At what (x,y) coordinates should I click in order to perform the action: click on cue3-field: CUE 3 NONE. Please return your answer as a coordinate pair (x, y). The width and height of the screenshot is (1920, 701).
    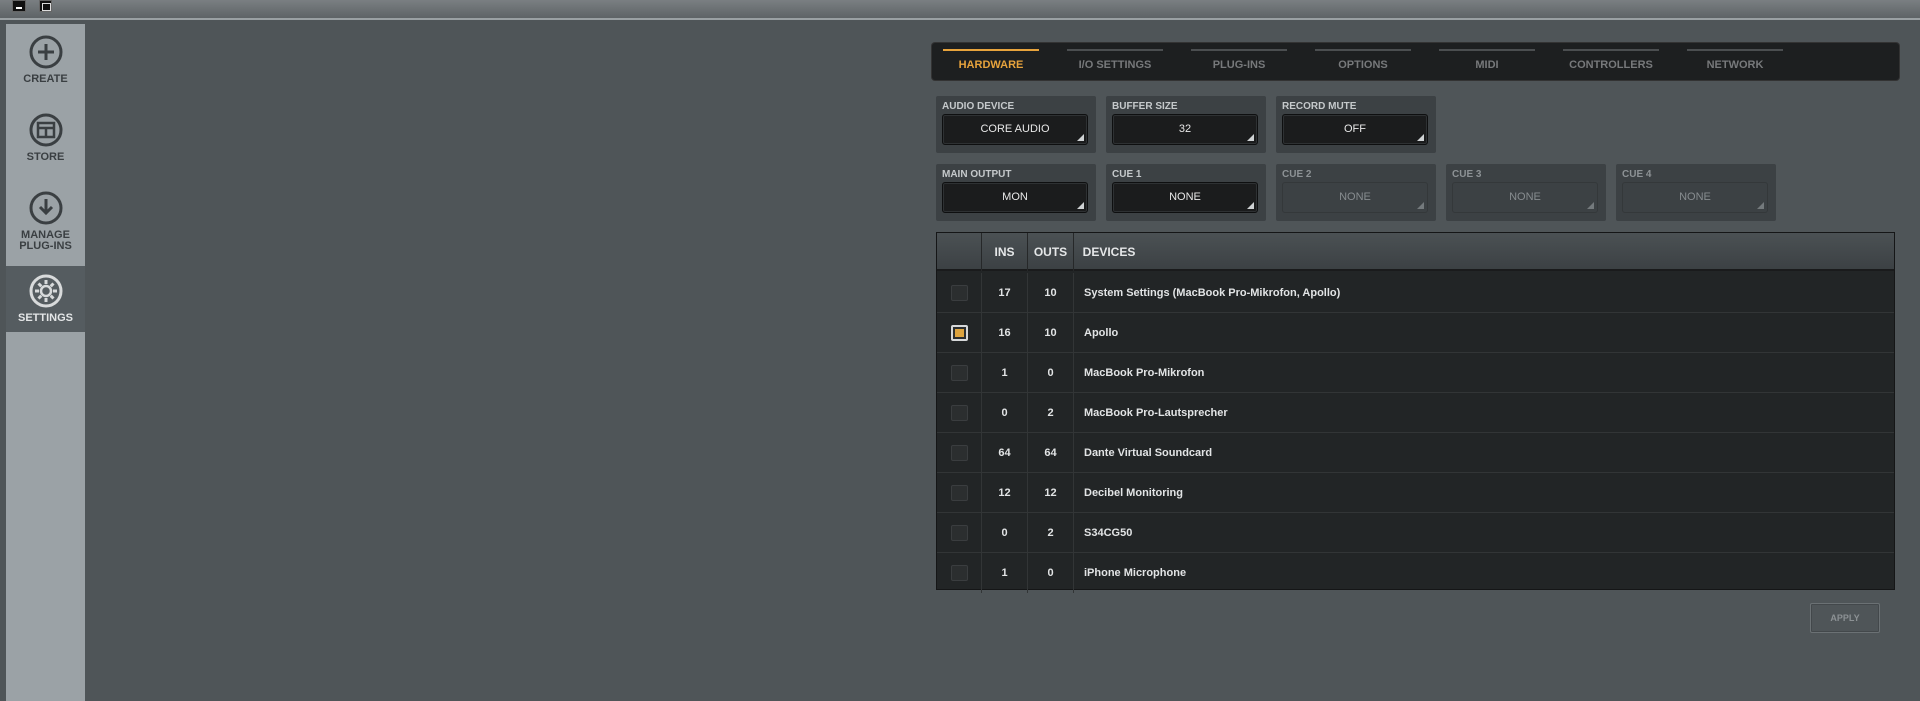
    Looking at the image, I should click on (1526, 192).